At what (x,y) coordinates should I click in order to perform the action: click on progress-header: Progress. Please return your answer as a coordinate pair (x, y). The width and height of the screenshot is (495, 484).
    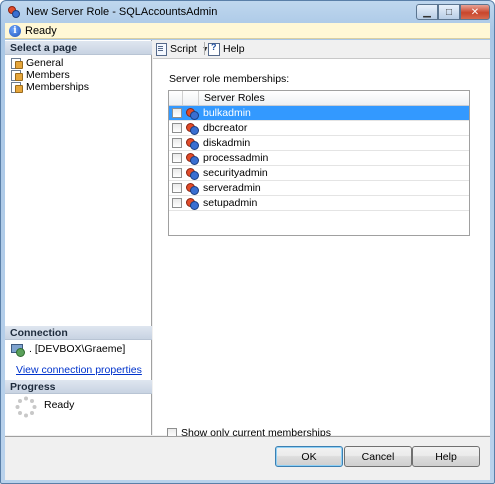
    Looking at the image, I should click on (78, 387).